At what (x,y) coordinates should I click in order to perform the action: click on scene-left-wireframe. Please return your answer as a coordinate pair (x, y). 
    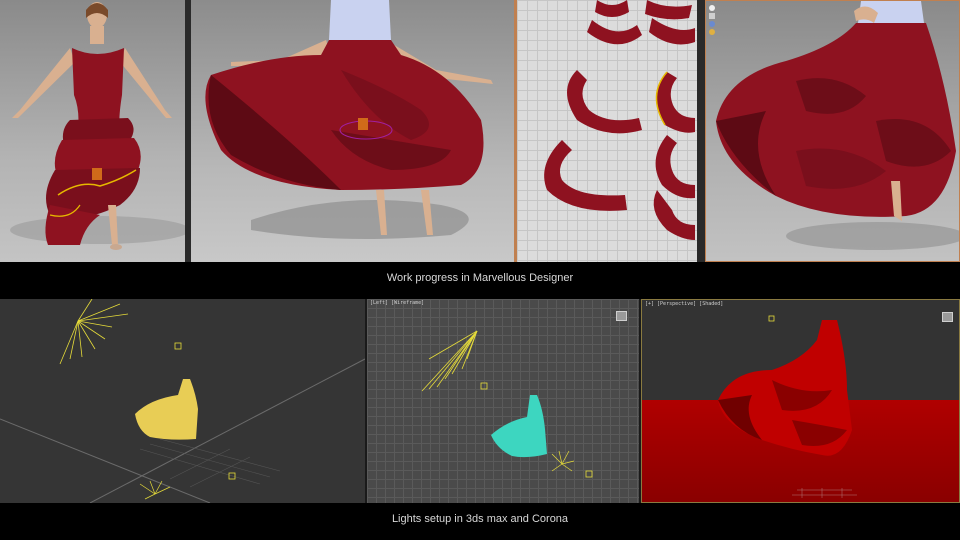
    Looking at the image, I should click on (507, 404).